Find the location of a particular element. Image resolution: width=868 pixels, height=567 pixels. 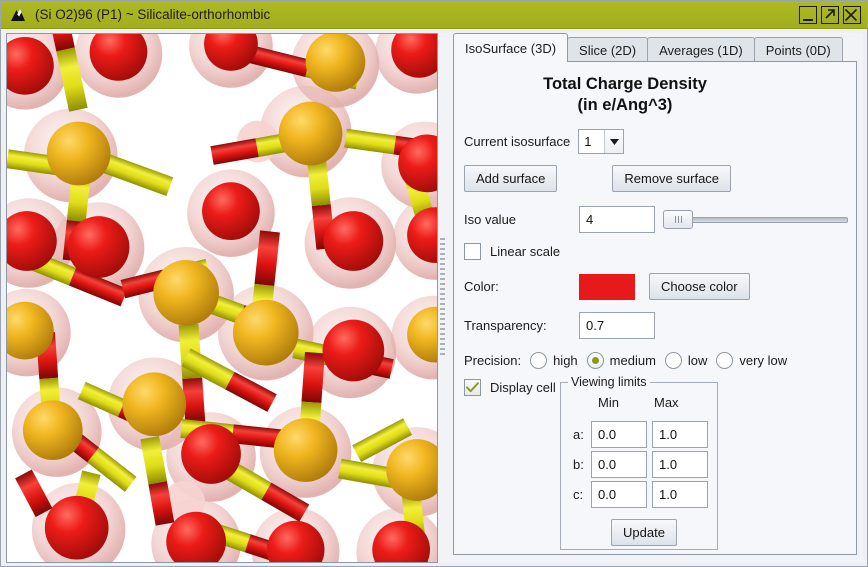

table-row: b: is located at coordinates (639, 464).